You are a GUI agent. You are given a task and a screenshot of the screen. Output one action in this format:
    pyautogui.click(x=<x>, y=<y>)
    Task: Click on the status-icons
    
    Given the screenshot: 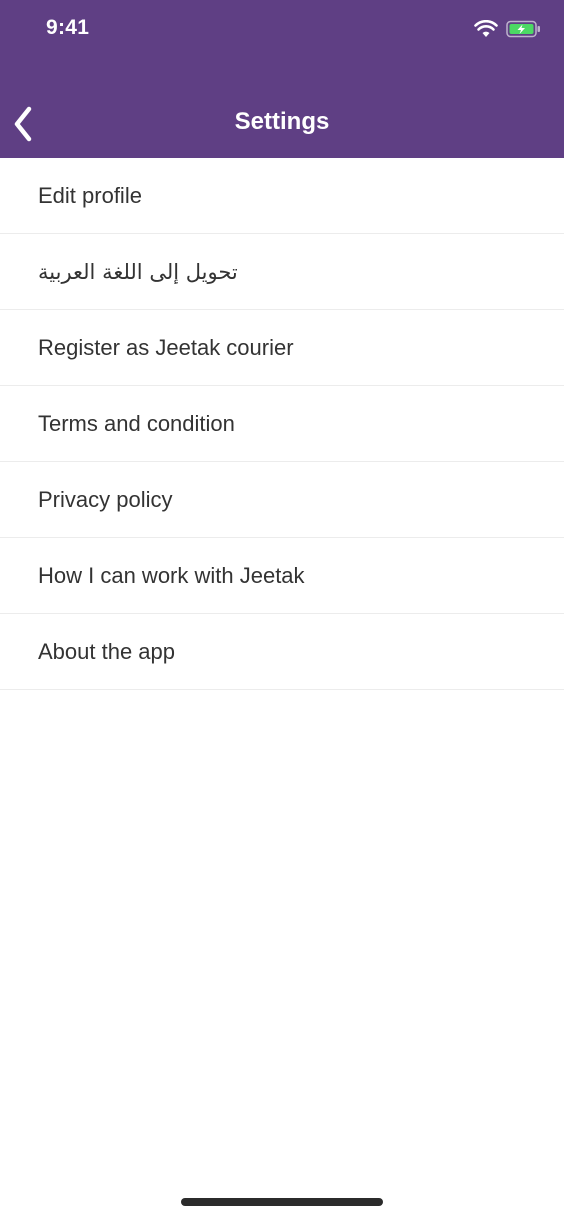 What is the action you would take?
    pyautogui.click(x=508, y=29)
    